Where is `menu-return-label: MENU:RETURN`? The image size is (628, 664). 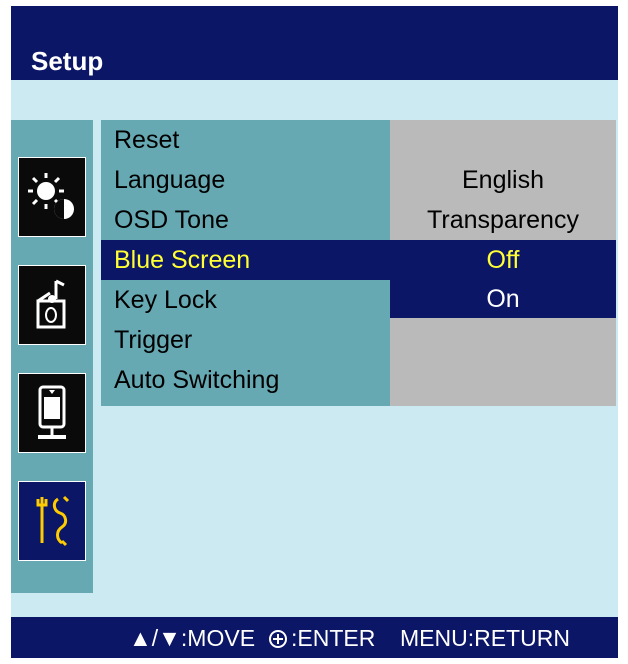 menu-return-label: MENU:RETURN is located at coordinates (485, 638).